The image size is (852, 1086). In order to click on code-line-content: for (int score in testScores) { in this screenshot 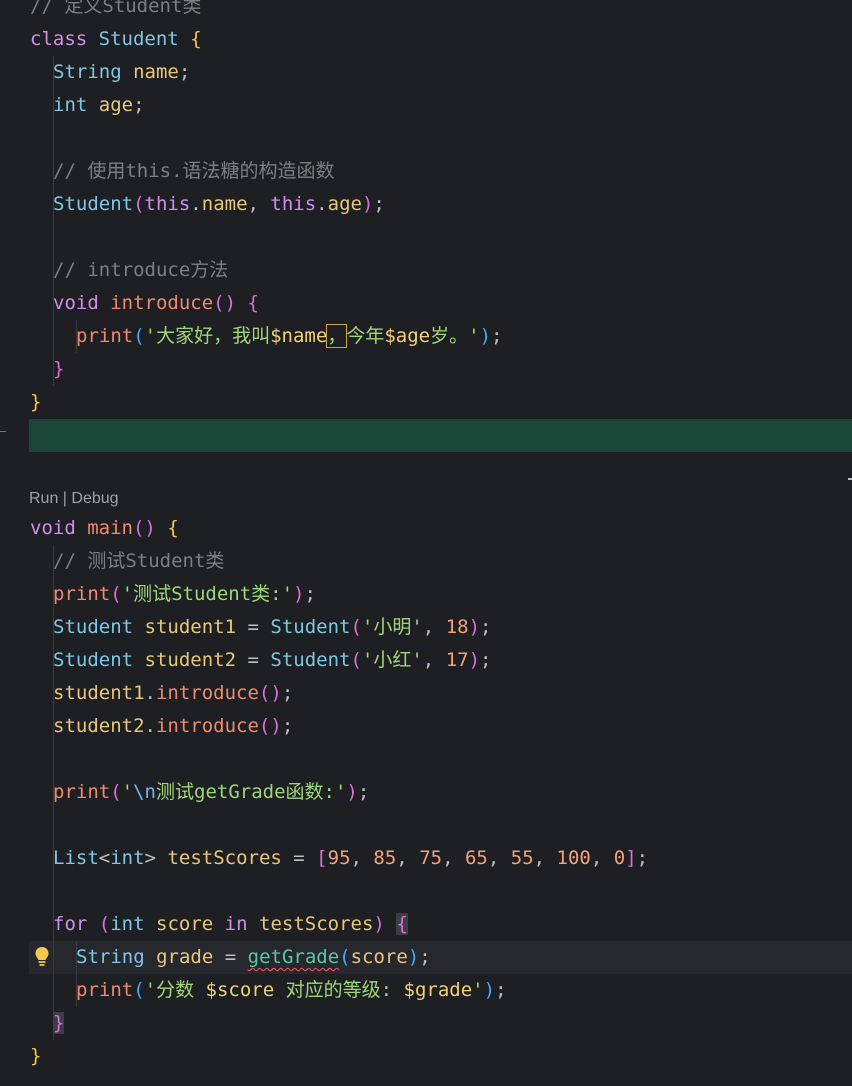, I will do `click(230, 924)`.